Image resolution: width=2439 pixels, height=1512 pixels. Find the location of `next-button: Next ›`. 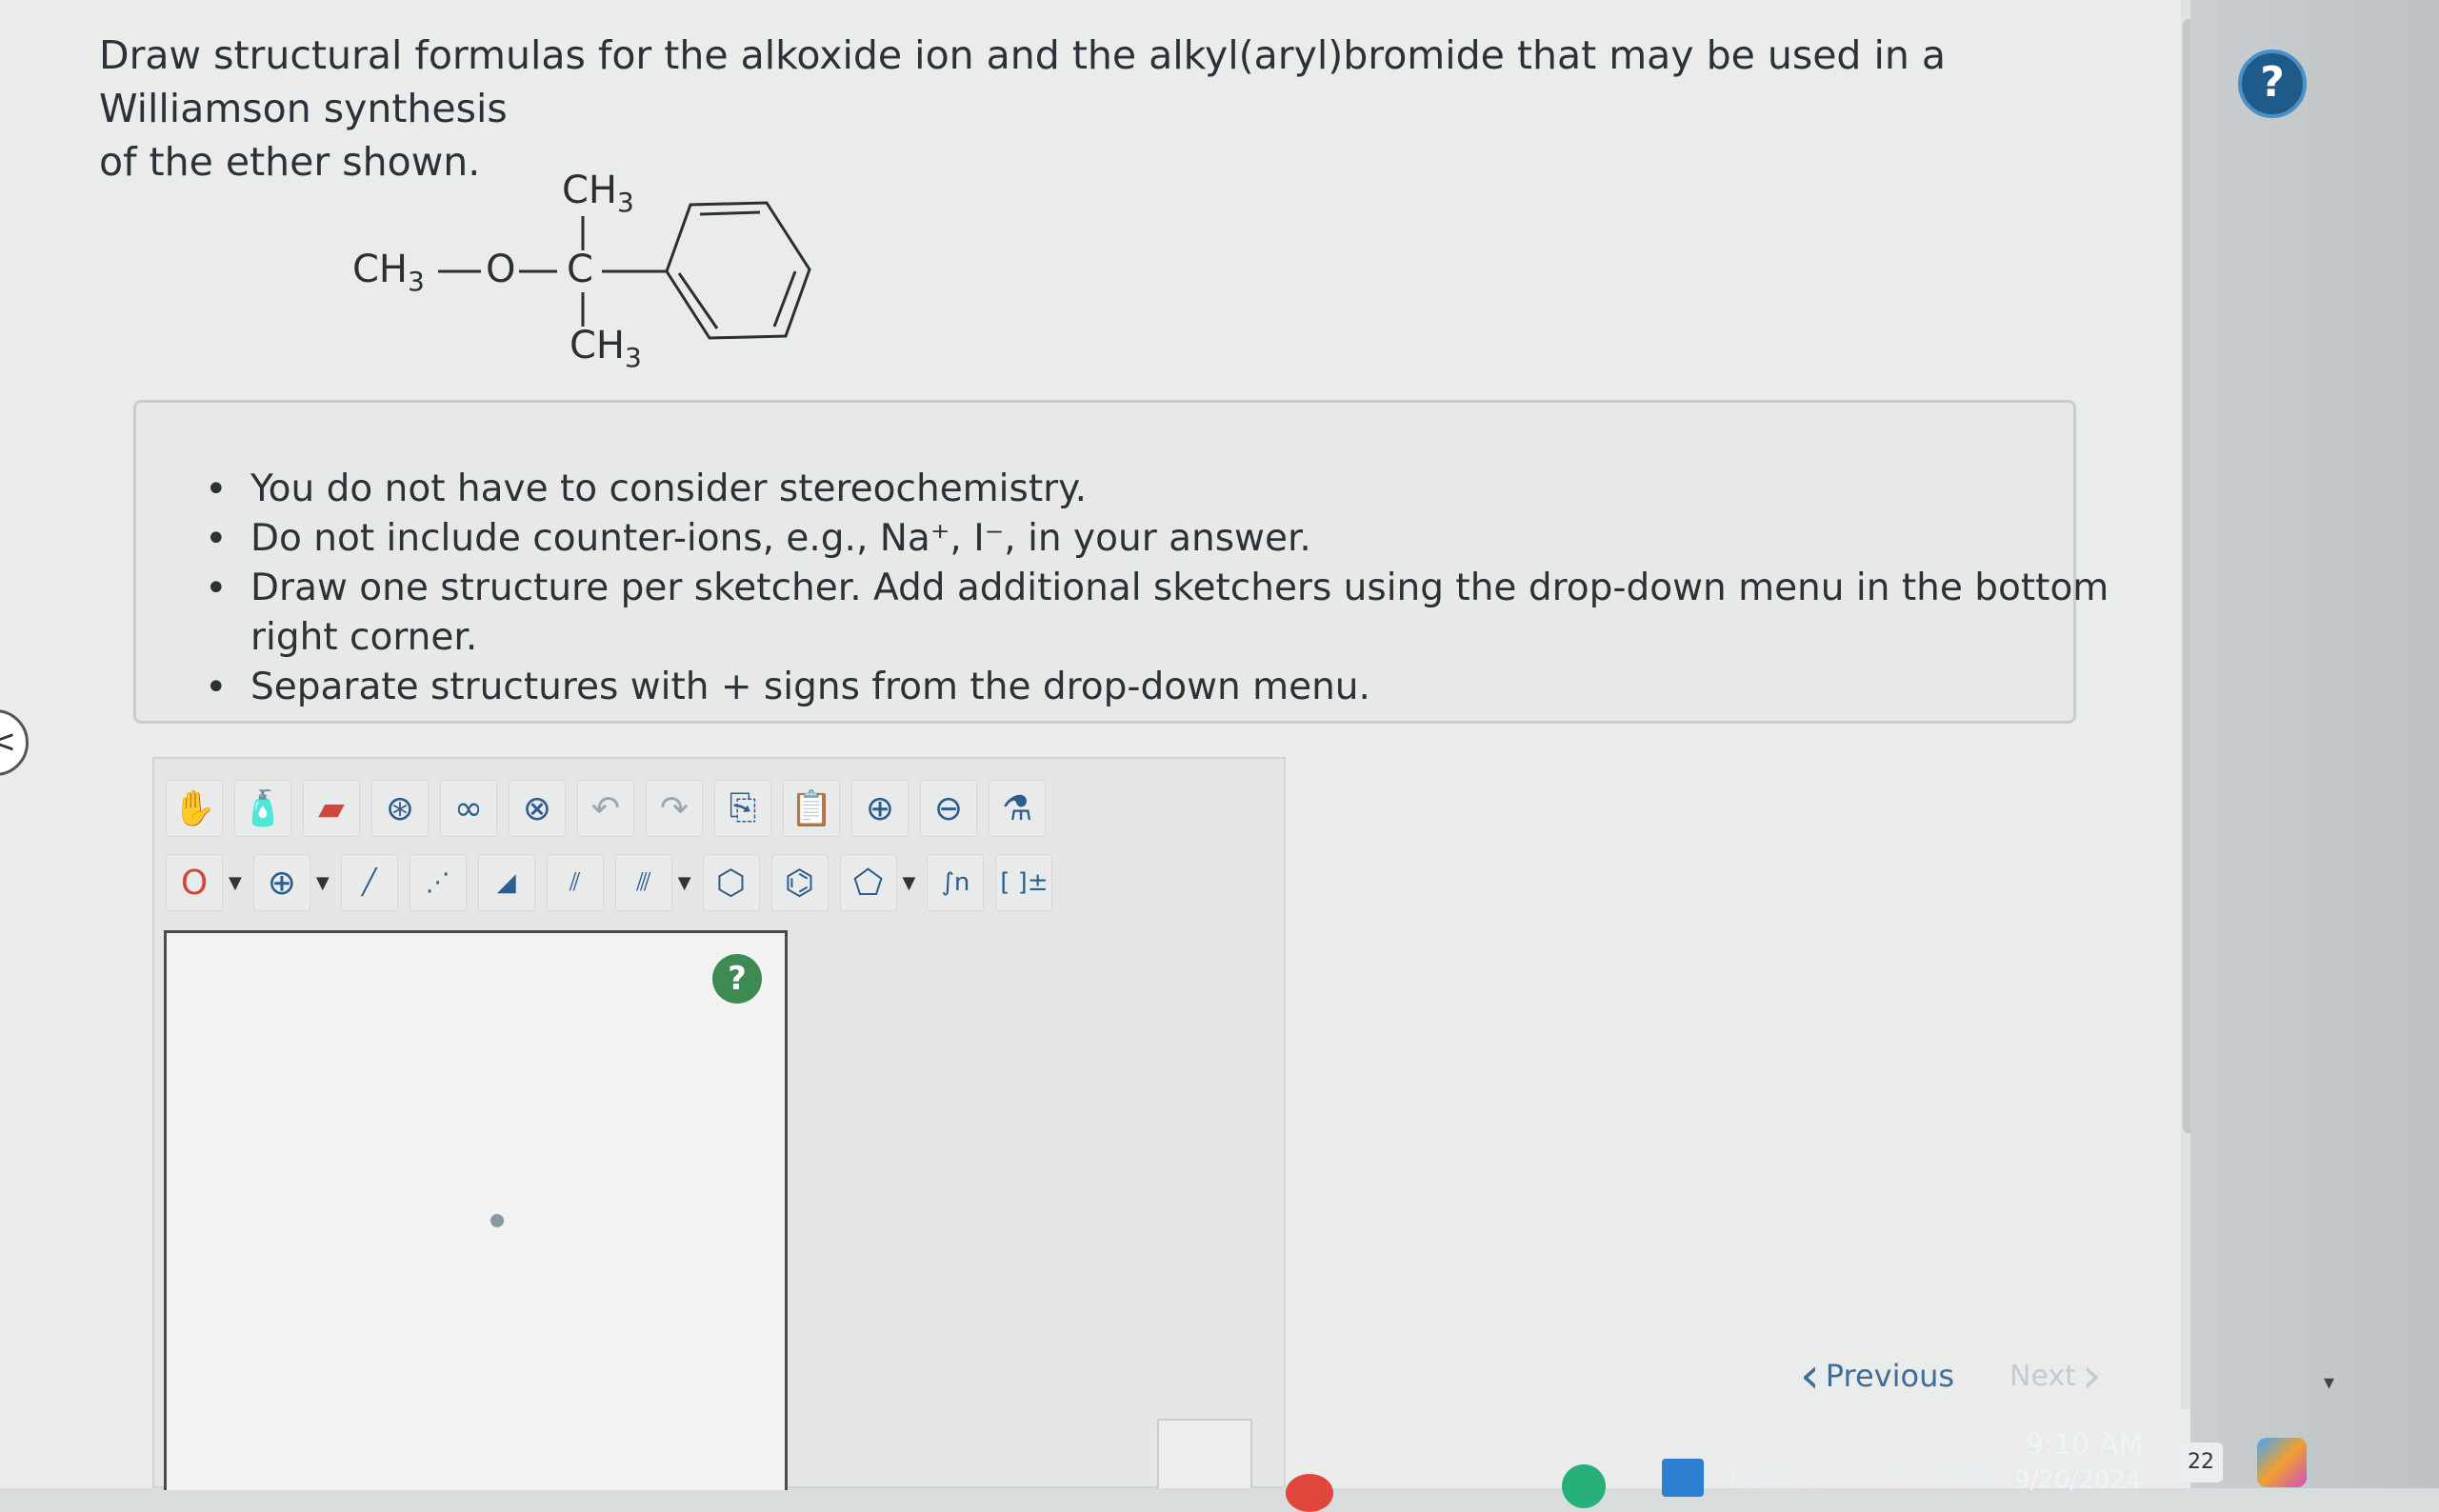

next-button: Next › is located at coordinates (2055, 1375).